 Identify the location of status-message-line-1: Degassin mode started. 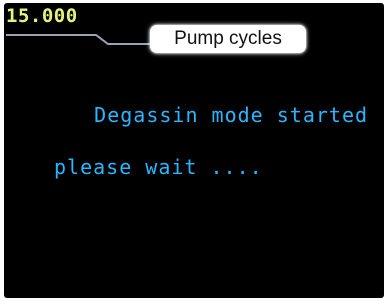
(231, 115).